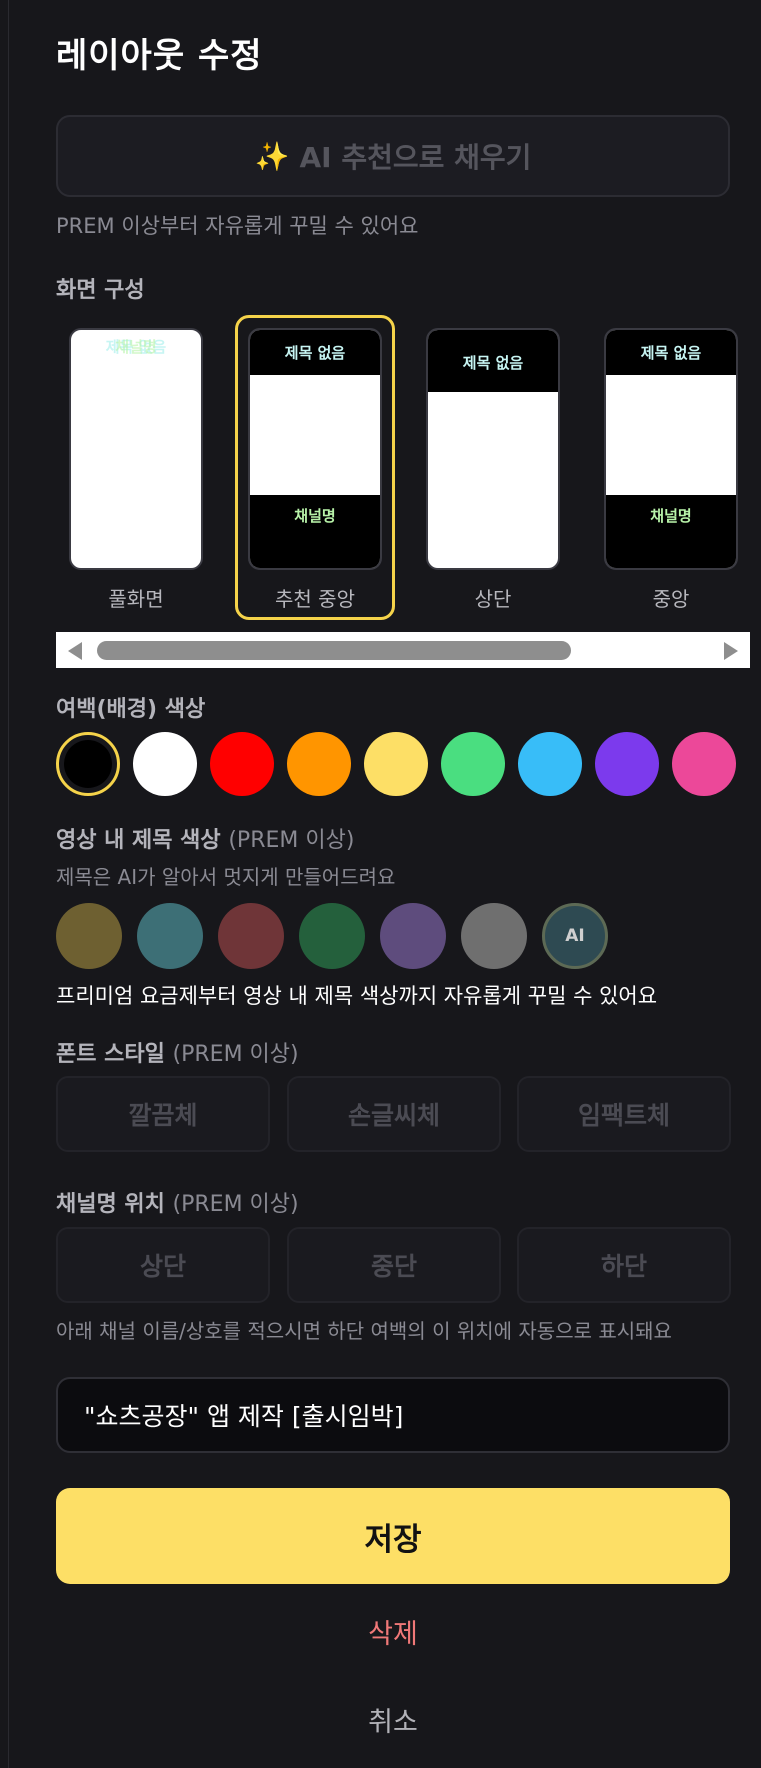 This screenshot has height=1768, width=761. I want to click on channel-position-hint: 아래 채널 이름/상호를 적으시면 하단 여백의 이 위치에 자동으로 표시돼요, so click(364, 1331).